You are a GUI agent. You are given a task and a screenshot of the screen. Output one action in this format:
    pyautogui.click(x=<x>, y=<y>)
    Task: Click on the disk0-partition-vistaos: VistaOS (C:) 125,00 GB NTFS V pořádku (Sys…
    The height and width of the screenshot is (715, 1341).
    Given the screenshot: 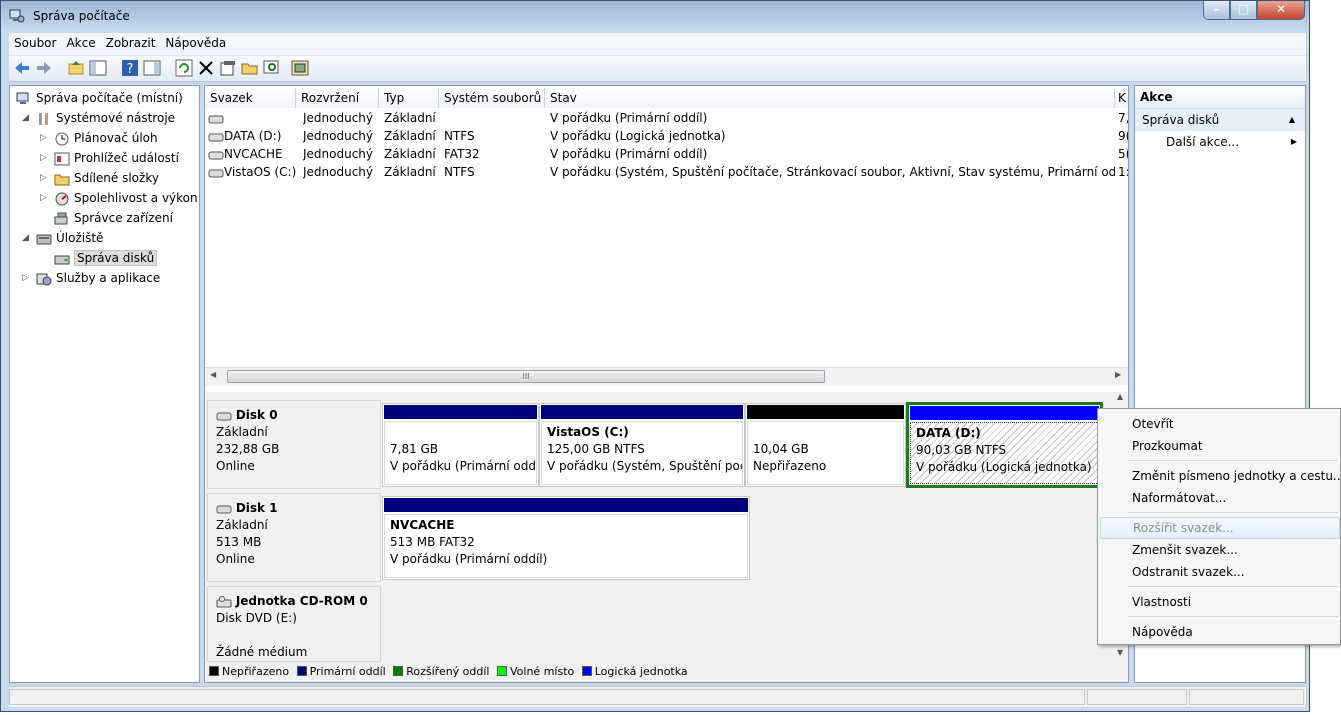 What is the action you would take?
    pyautogui.click(x=642, y=445)
    